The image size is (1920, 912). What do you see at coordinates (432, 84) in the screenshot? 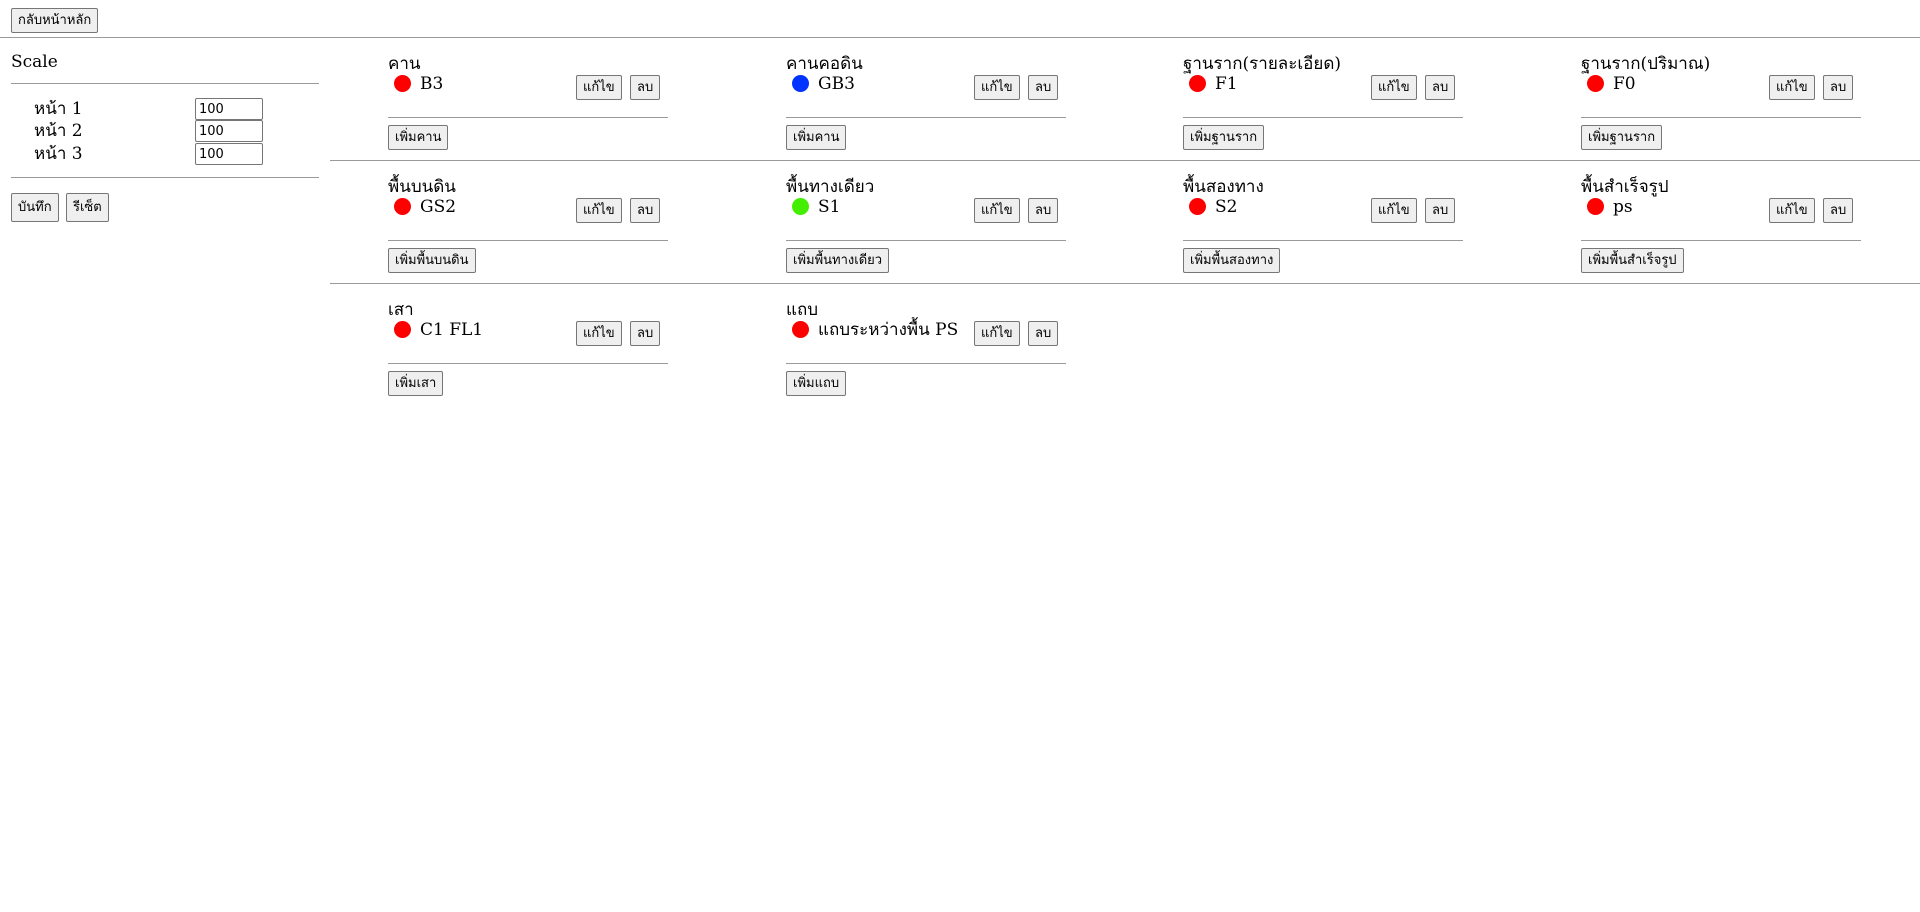
I see `item-name: B3` at bounding box center [432, 84].